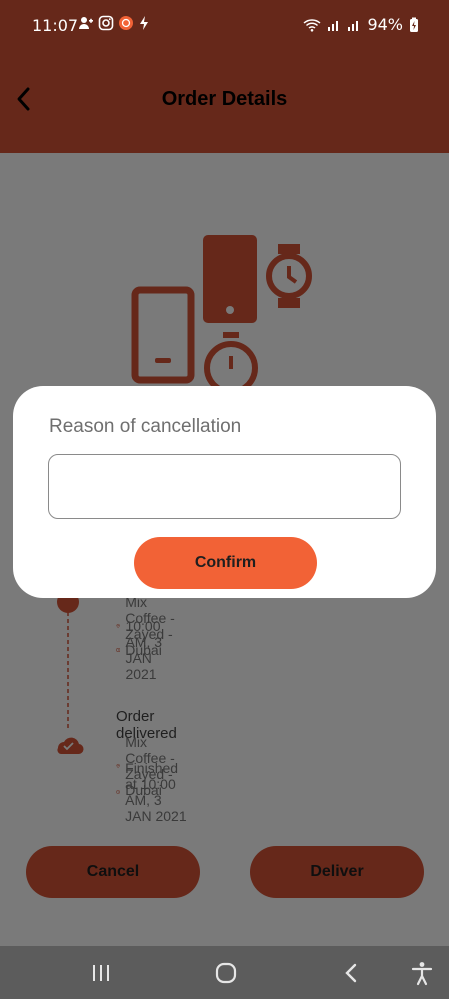 This screenshot has height=999, width=449. What do you see at coordinates (144, 23) in the screenshot?
I see `charging-bolt-icon` at bounding box center [144, 23].